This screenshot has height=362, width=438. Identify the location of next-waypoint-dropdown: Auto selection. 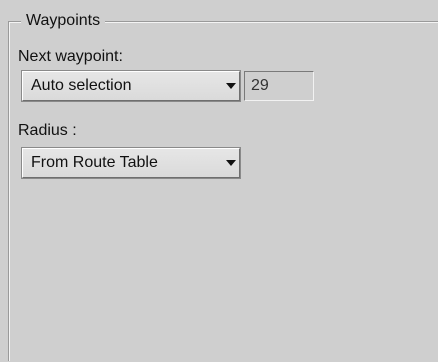
(131, 86).